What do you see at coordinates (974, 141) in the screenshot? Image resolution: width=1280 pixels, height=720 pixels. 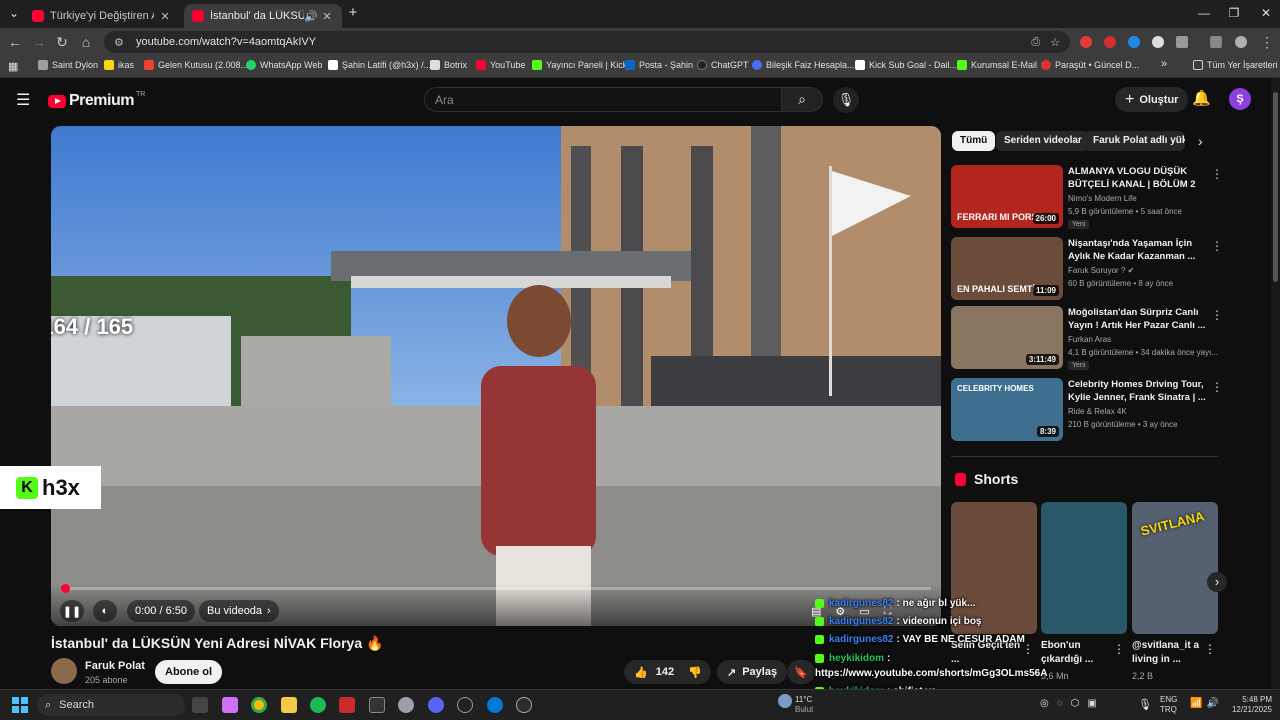 I see `chip-all: Tümü` at bounding box center [974, 141].